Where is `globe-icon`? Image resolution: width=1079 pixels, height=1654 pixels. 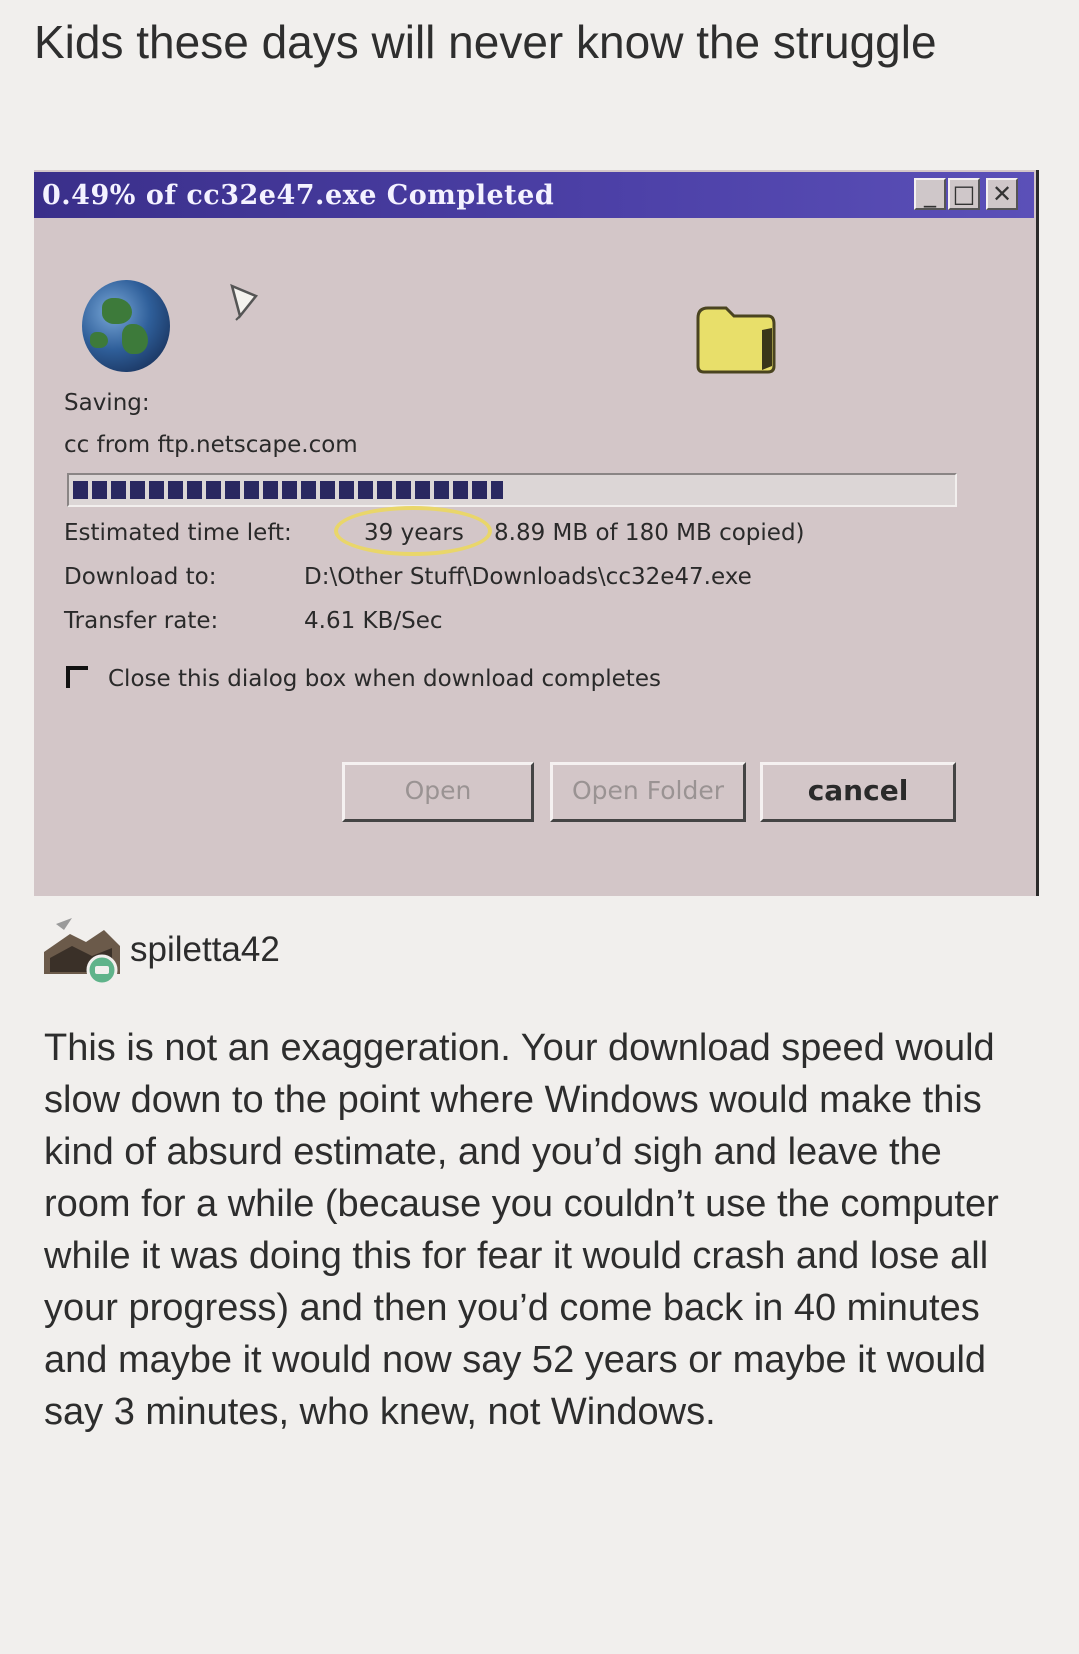
globe-icon is located at coordinates (126, 326).